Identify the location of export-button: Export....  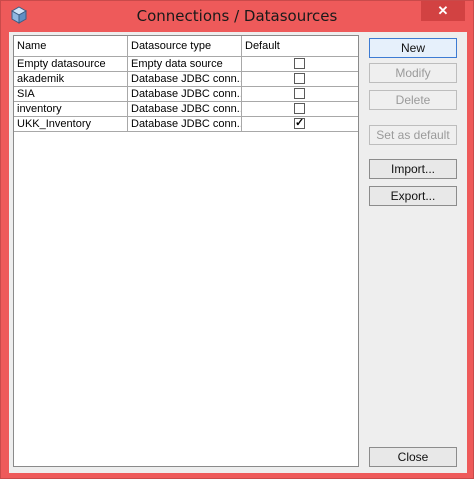
(413, 196).